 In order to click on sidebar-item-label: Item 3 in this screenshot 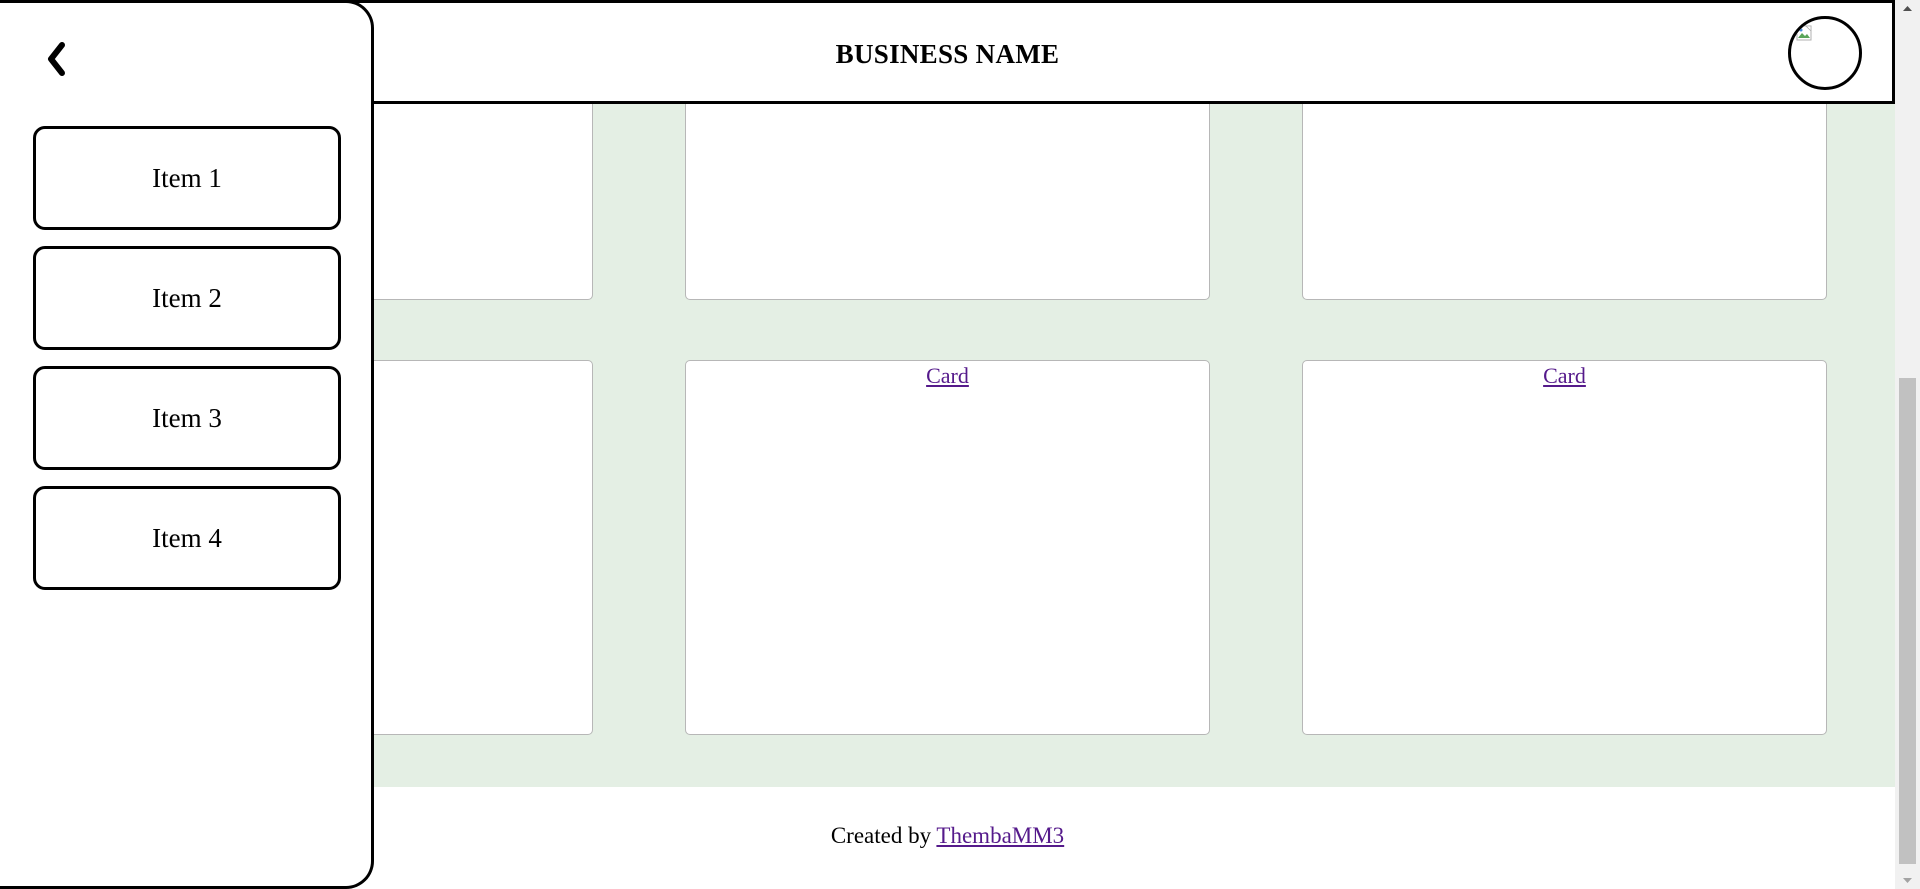, I will do `click(187, 417)`.